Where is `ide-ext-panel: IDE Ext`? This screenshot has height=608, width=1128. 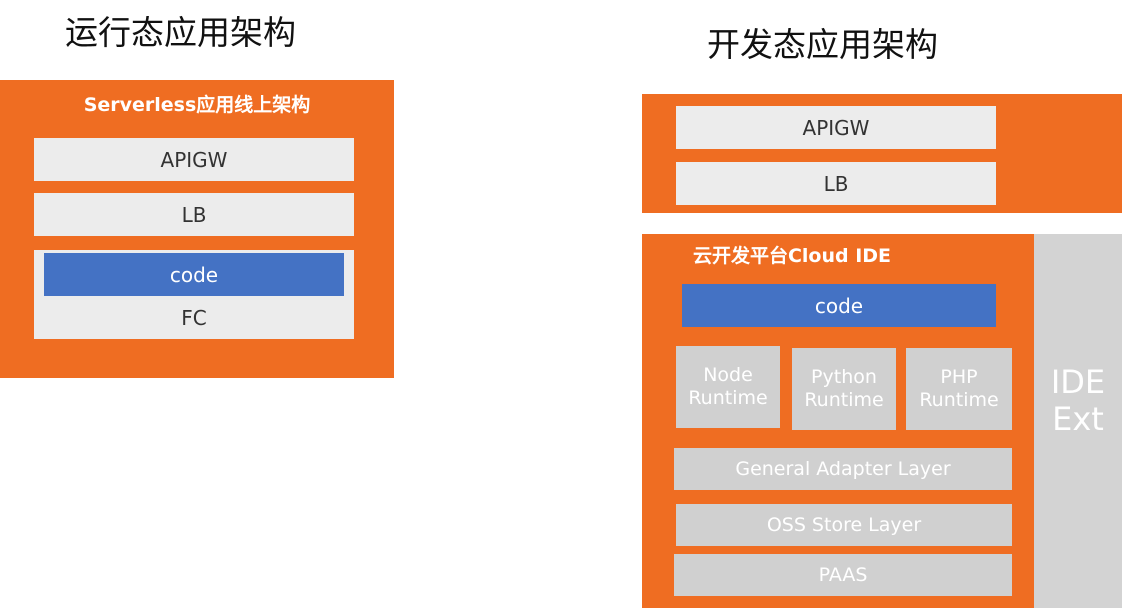
ide-ext-panel: IDE Ext is located at coordinates (1078, 421).